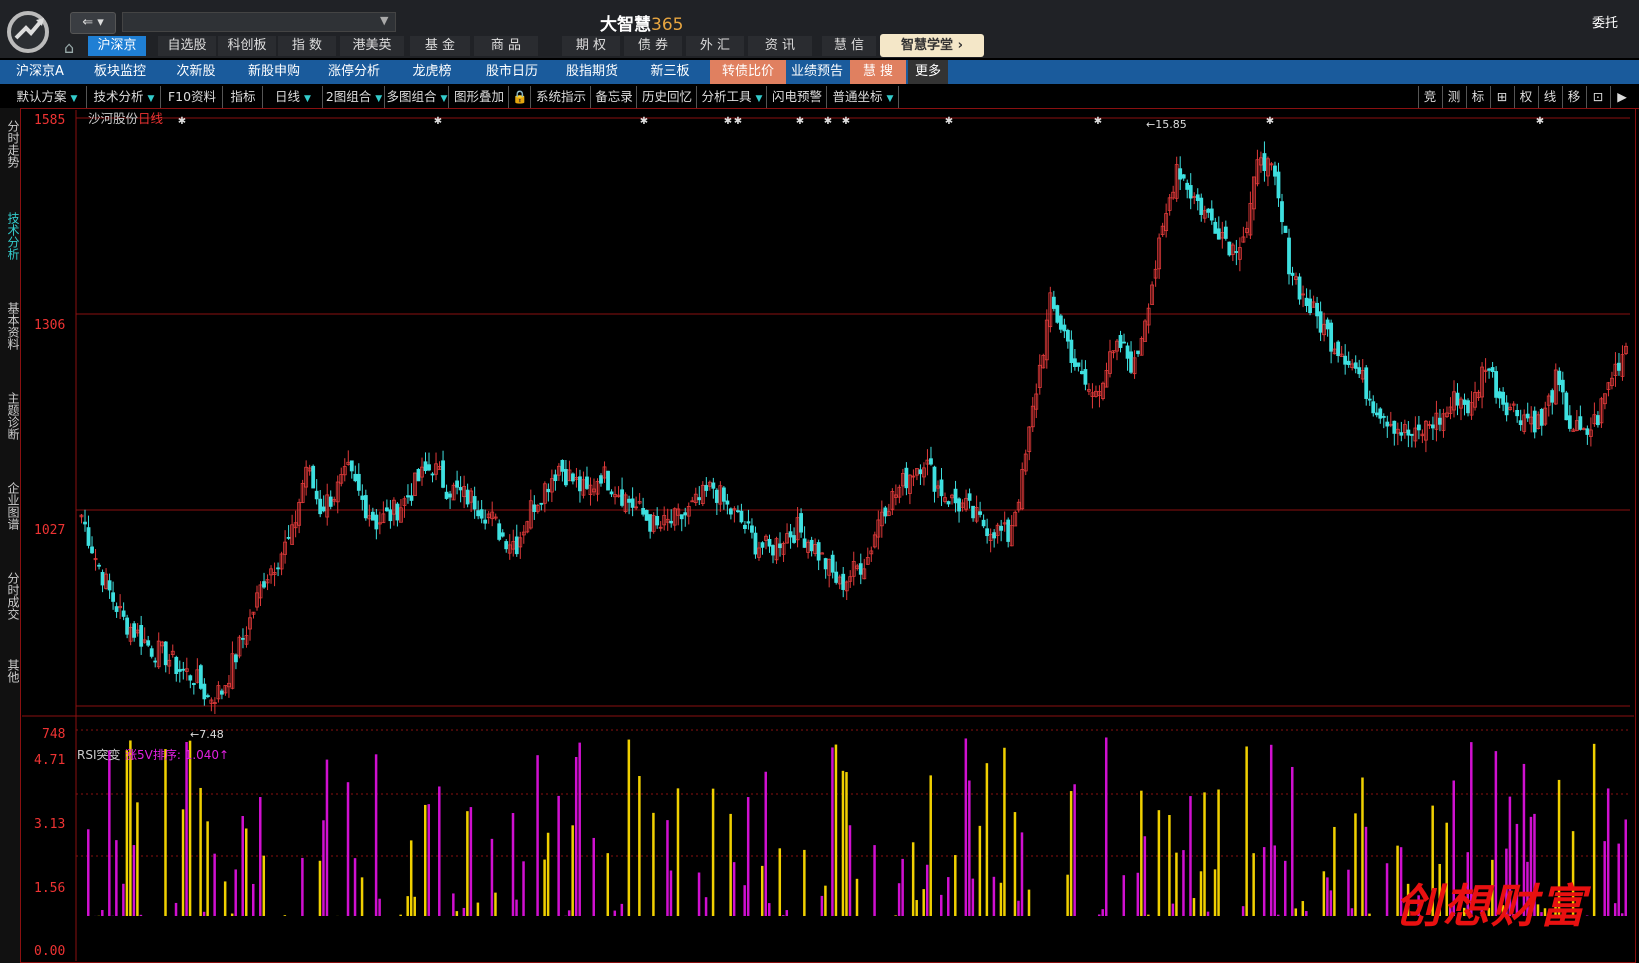 This screenshot has width=1639, height=963. Describe the element at coordinates (50, 824) in the screenshot. I see `rsi-axis-label: 3.13` at that location.